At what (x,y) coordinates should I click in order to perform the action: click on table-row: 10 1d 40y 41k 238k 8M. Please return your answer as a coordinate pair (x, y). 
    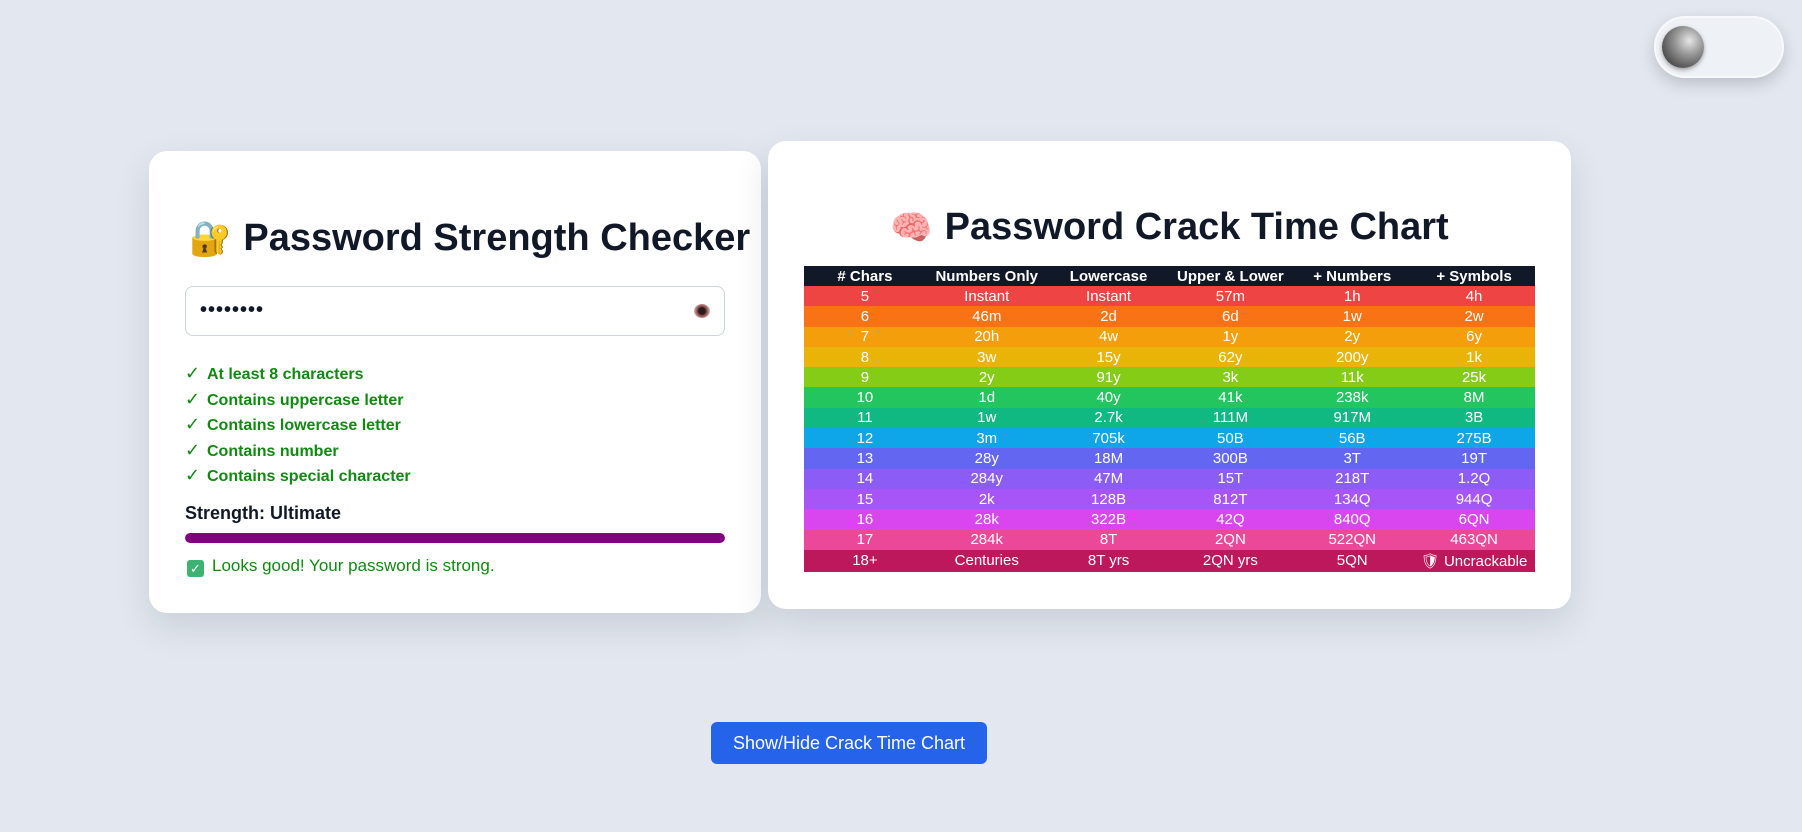
    Looking at the image, I should click on (1169, 397).